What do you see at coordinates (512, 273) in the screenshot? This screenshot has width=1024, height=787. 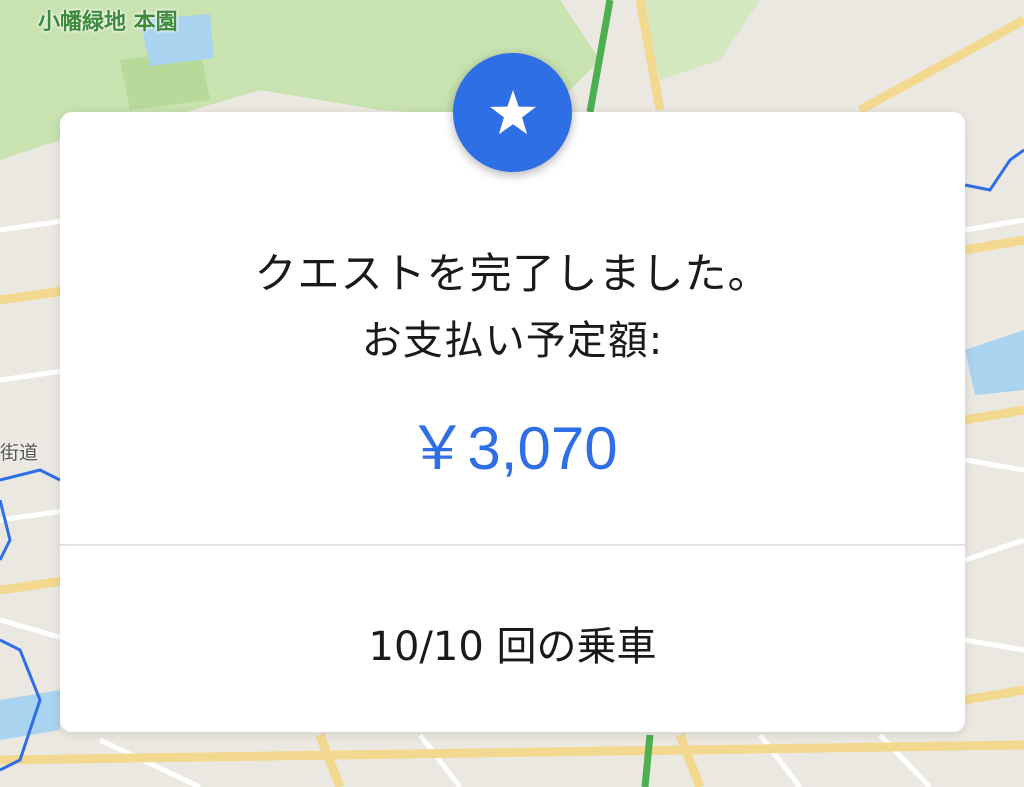 I see `completion-message: クエストを完了しました。` at bounding box center [512, 273].